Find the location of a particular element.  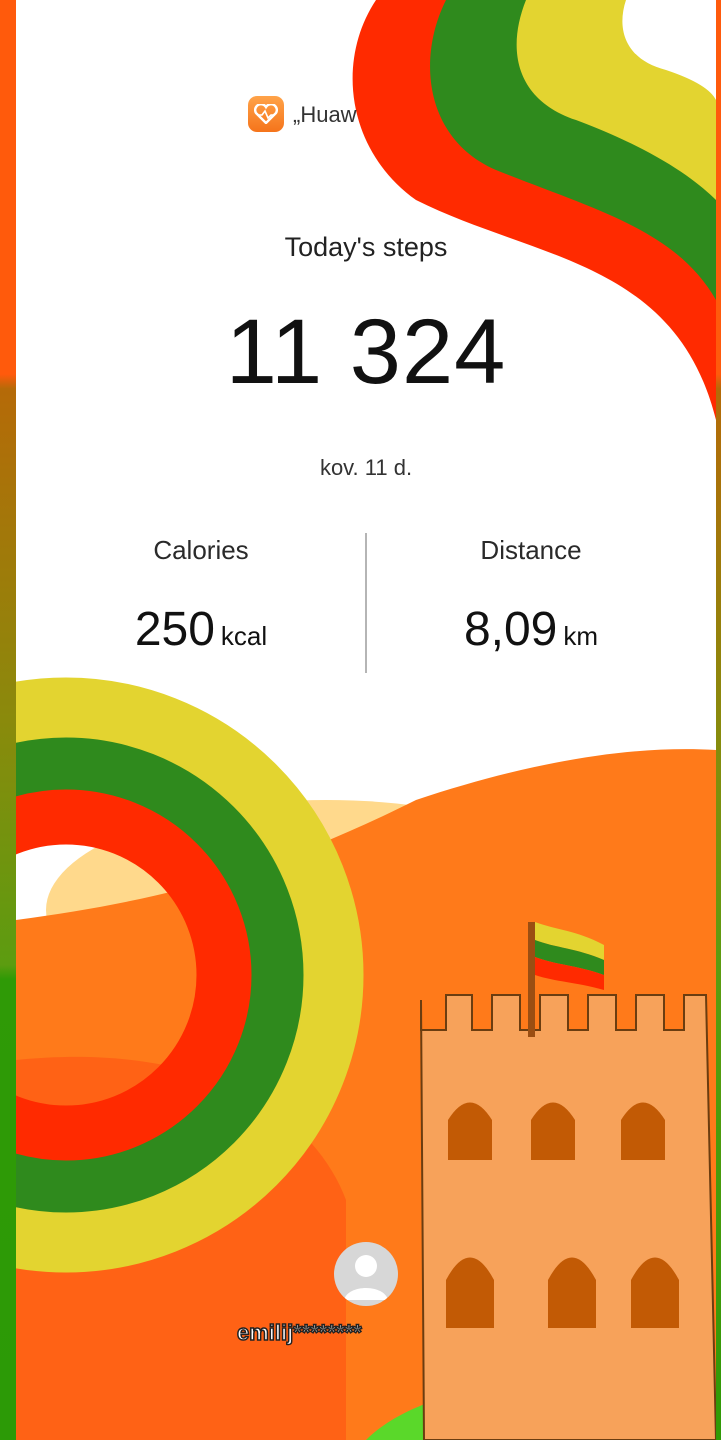

distance-value: 8,09 is located at coordinates (510, 629).